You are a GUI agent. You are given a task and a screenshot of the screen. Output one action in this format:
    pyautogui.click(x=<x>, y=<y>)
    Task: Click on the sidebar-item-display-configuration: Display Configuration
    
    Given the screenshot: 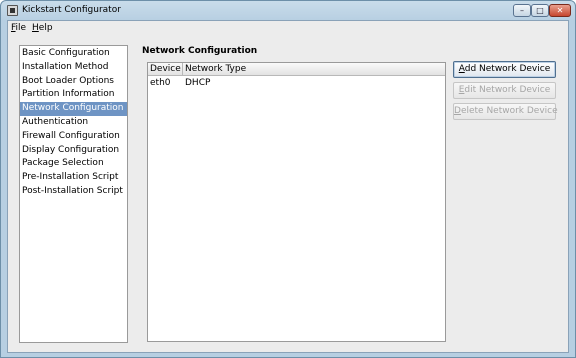 What is the action you would take?
    pyautogui.click(x=73, y=151)
    